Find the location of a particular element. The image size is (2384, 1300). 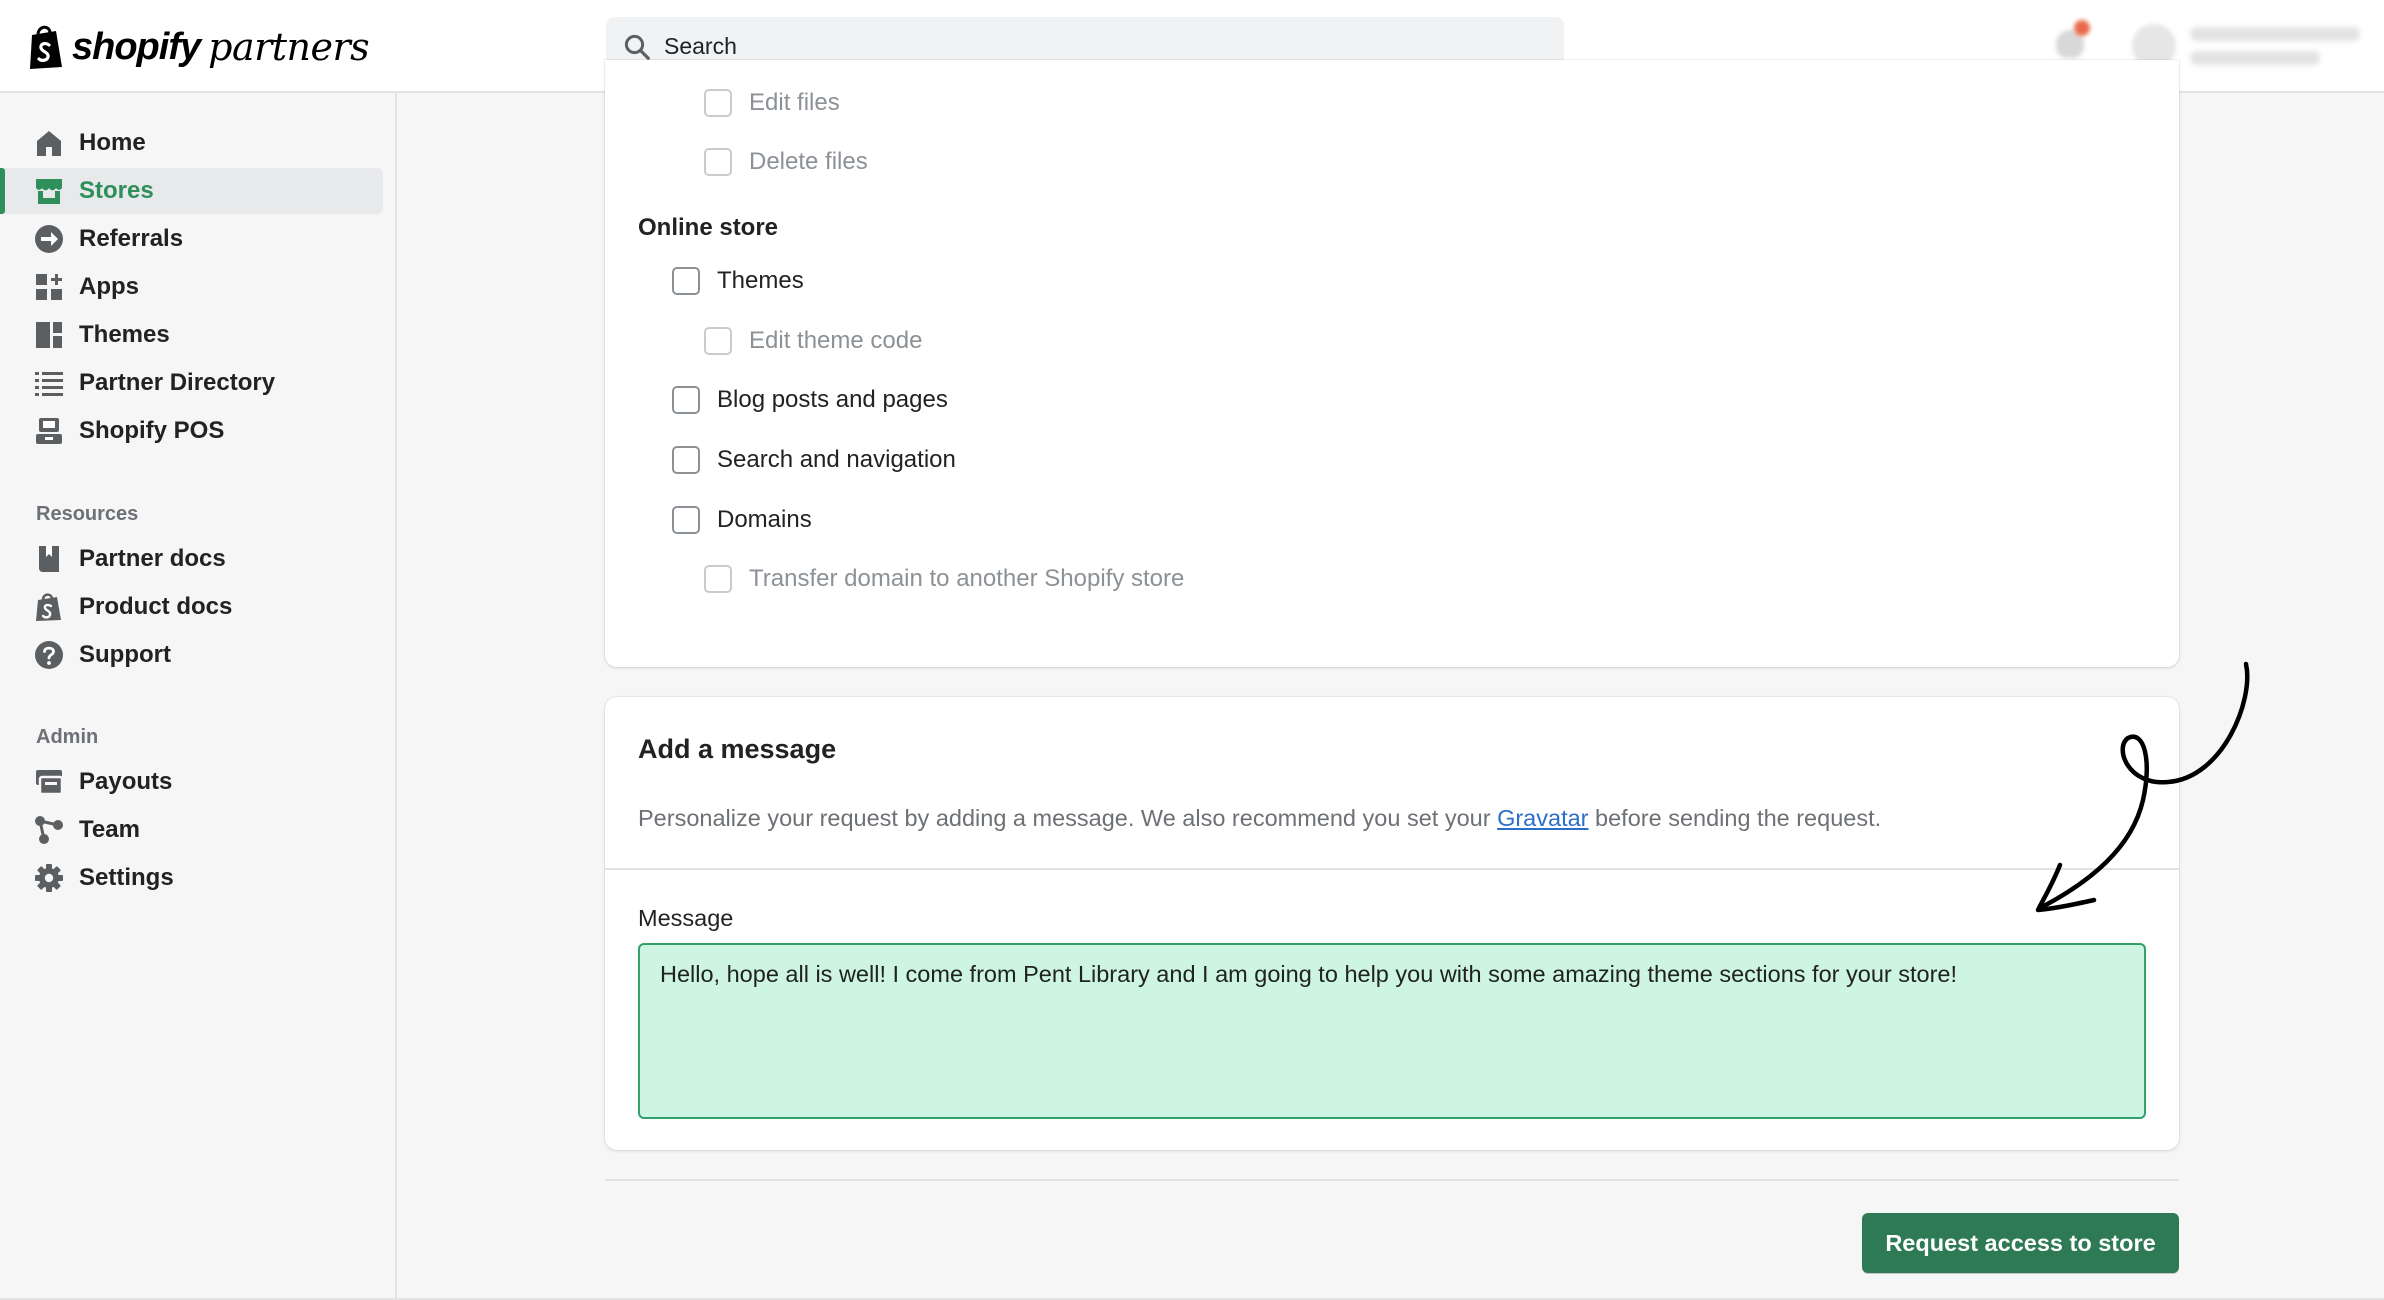

sidebar-item-label: Stores is located at coordinates (116, 190).